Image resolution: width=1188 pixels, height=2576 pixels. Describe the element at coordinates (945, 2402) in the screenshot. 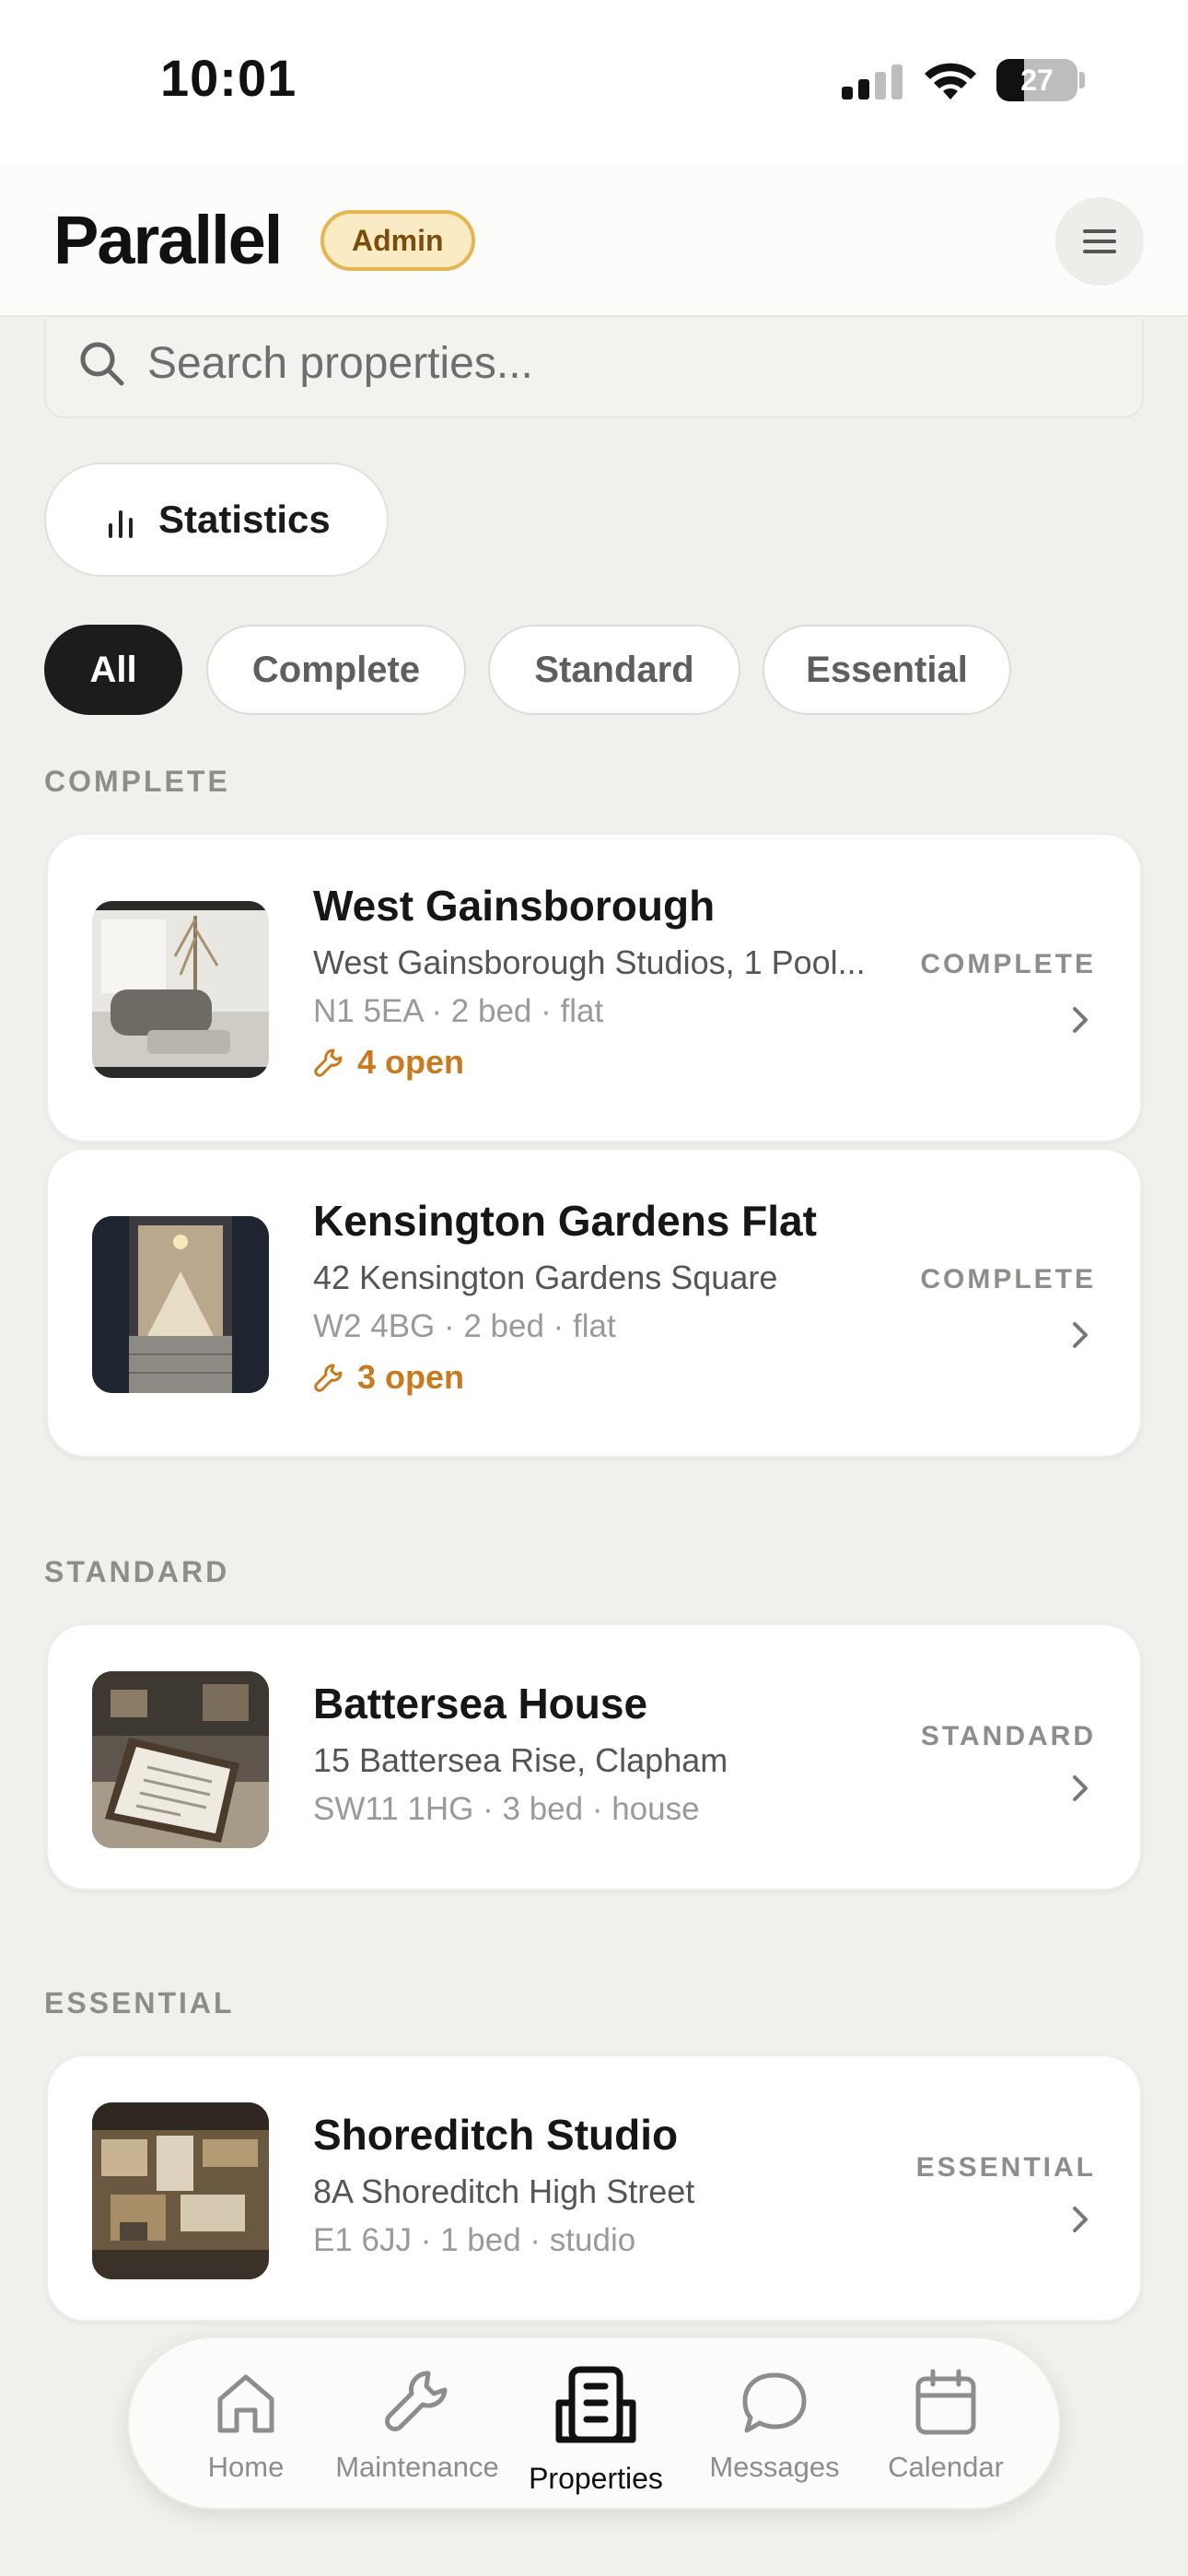

I see `calendar-icon` at that location.